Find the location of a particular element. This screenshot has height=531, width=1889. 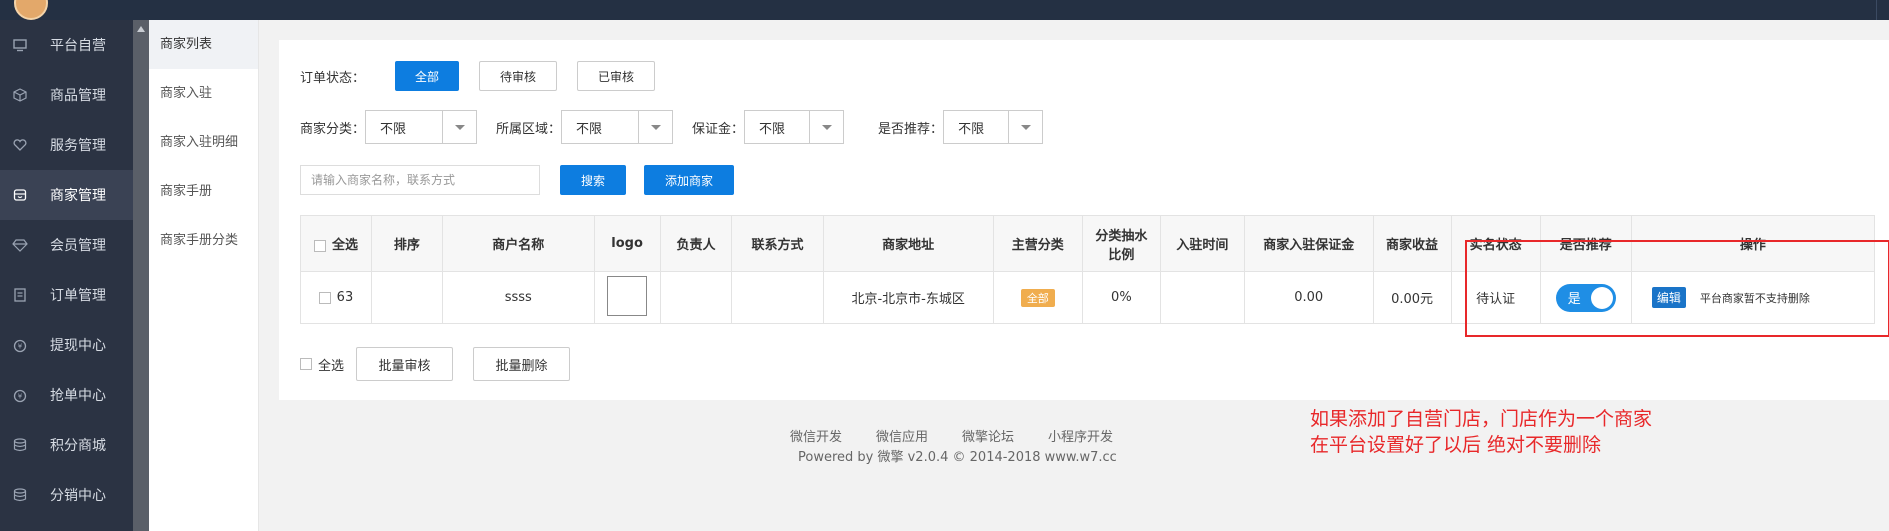

footer-link-wechat-dev: 微信开发 is located at coordinates (816, 435).